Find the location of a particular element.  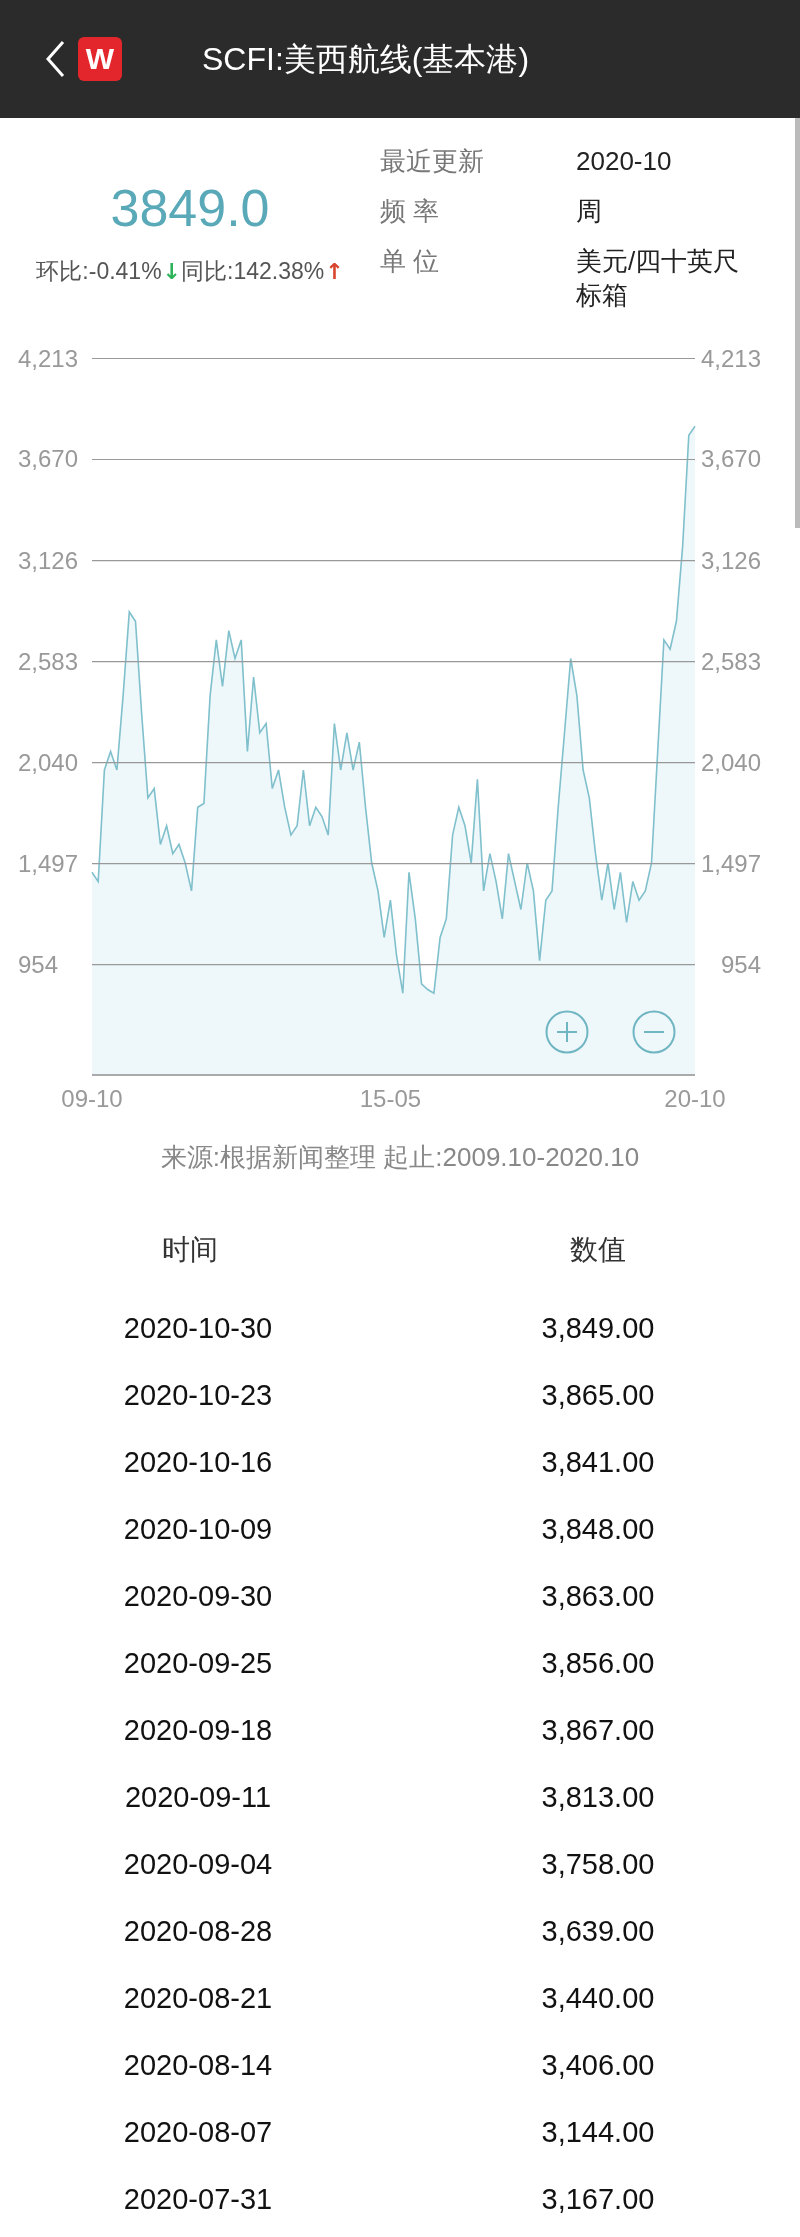

table-cell-text: 2020-08-07 is located at coordinates (198, 2132).